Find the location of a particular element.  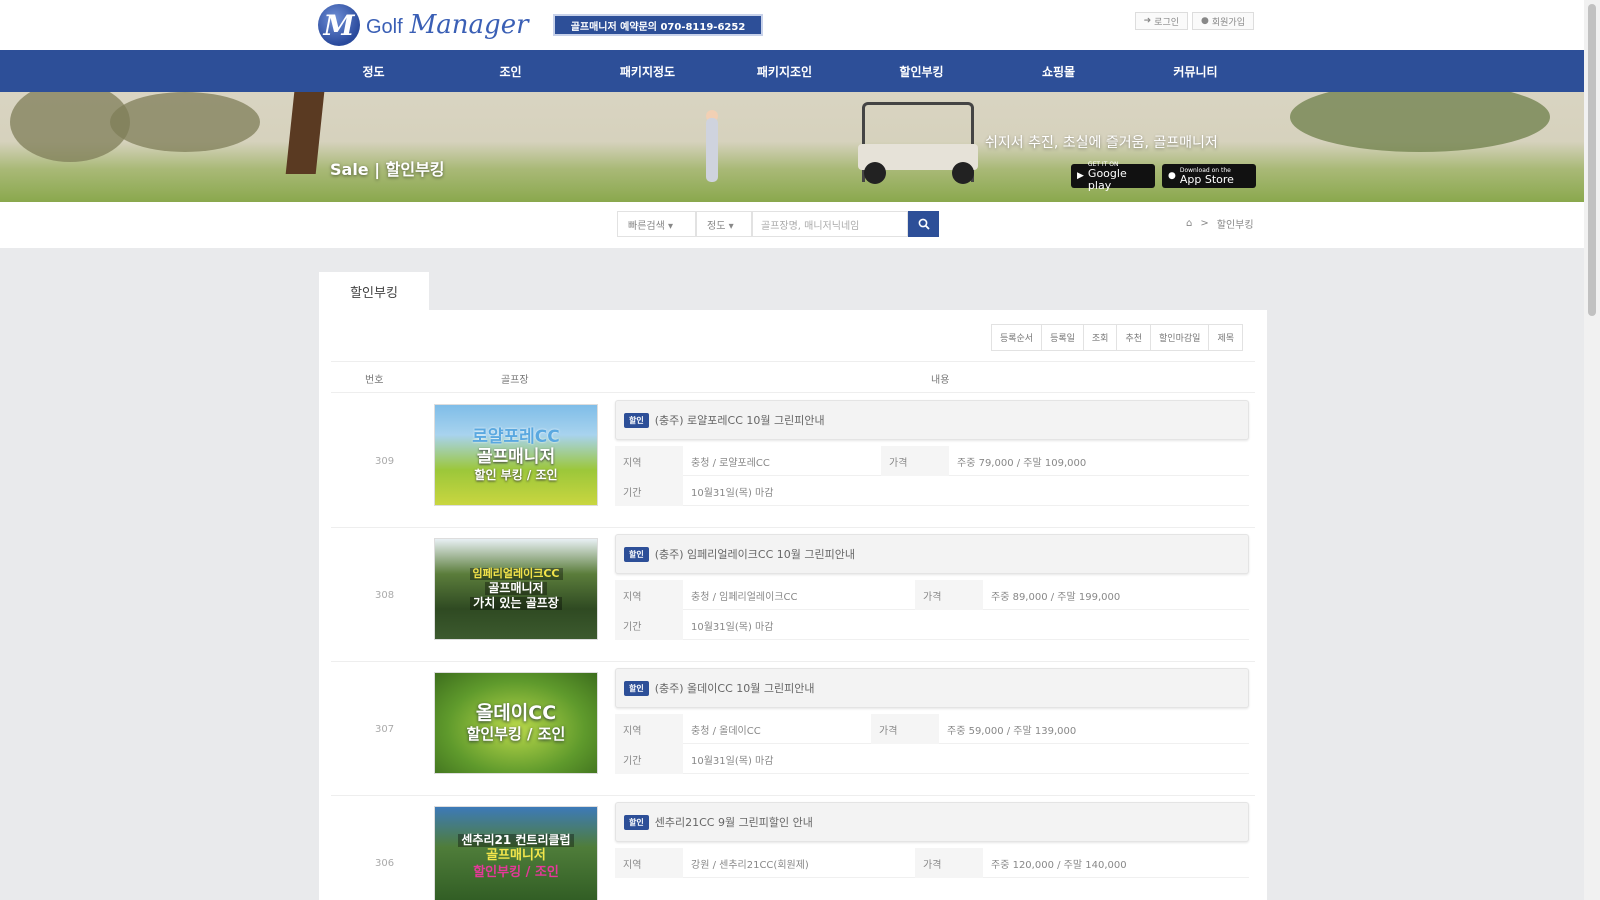

thumb-text: 골프매니저 is located at coordinates (516, 588).